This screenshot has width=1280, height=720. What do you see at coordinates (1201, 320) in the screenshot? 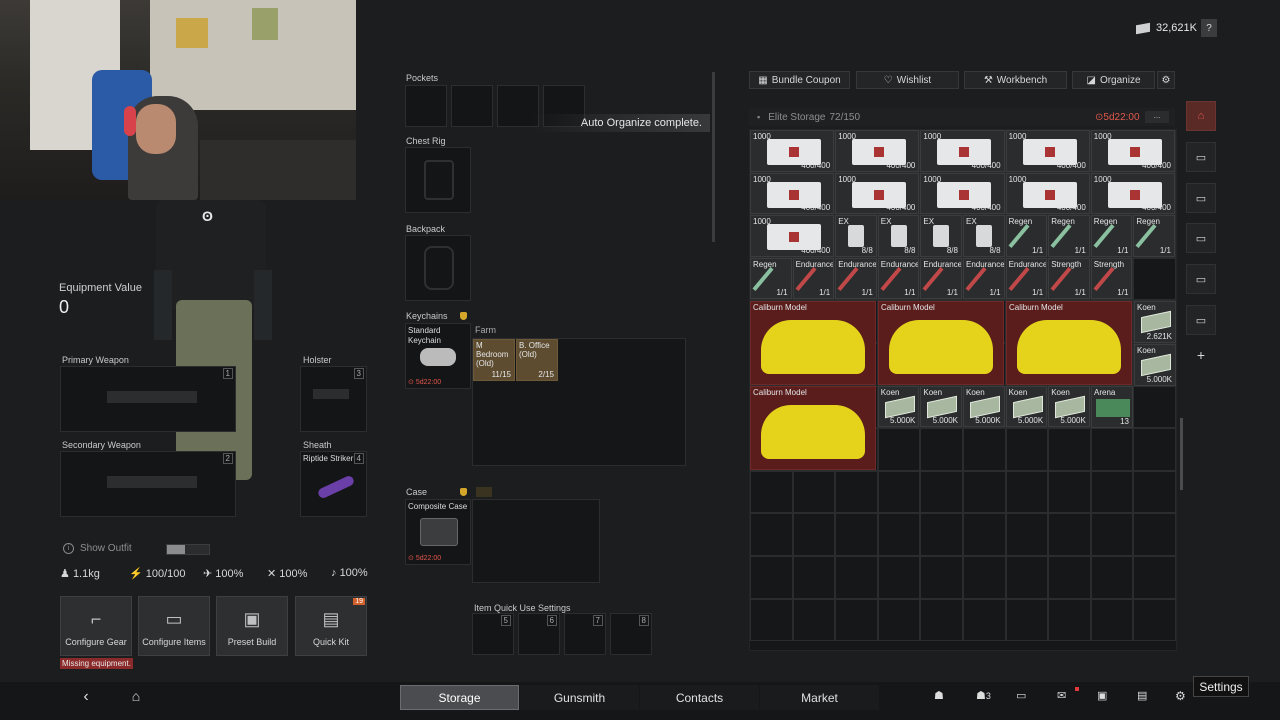
I see `side-storage-5-button: ▭` at bounding box center [1201, 320].